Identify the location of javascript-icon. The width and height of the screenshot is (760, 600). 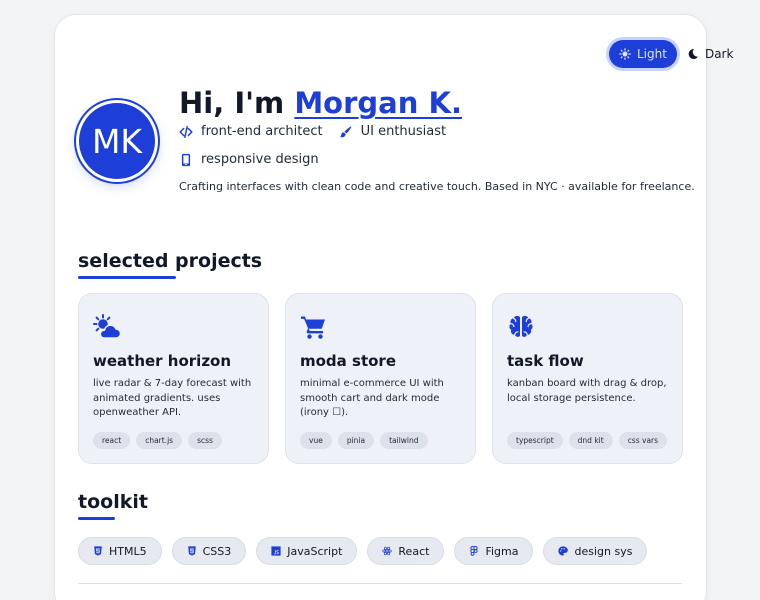
(276, 551).